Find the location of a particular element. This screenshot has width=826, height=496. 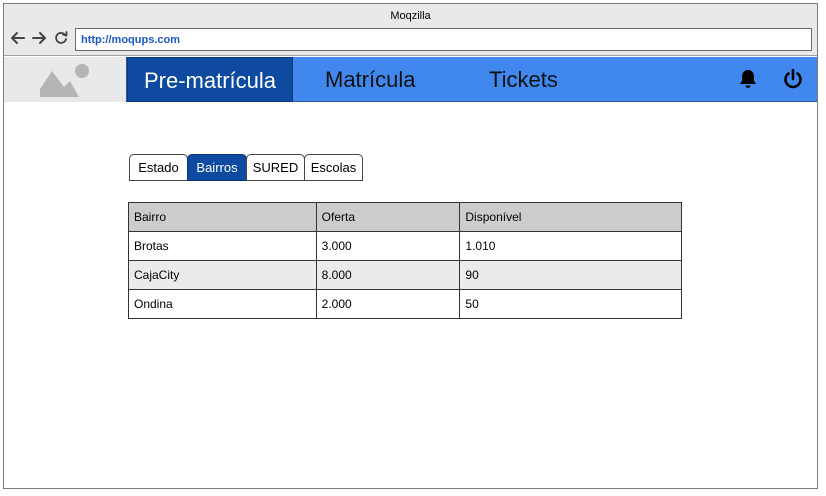

table-header-row: Bairro Oferta Disponível is located at coordinates (405, 217).